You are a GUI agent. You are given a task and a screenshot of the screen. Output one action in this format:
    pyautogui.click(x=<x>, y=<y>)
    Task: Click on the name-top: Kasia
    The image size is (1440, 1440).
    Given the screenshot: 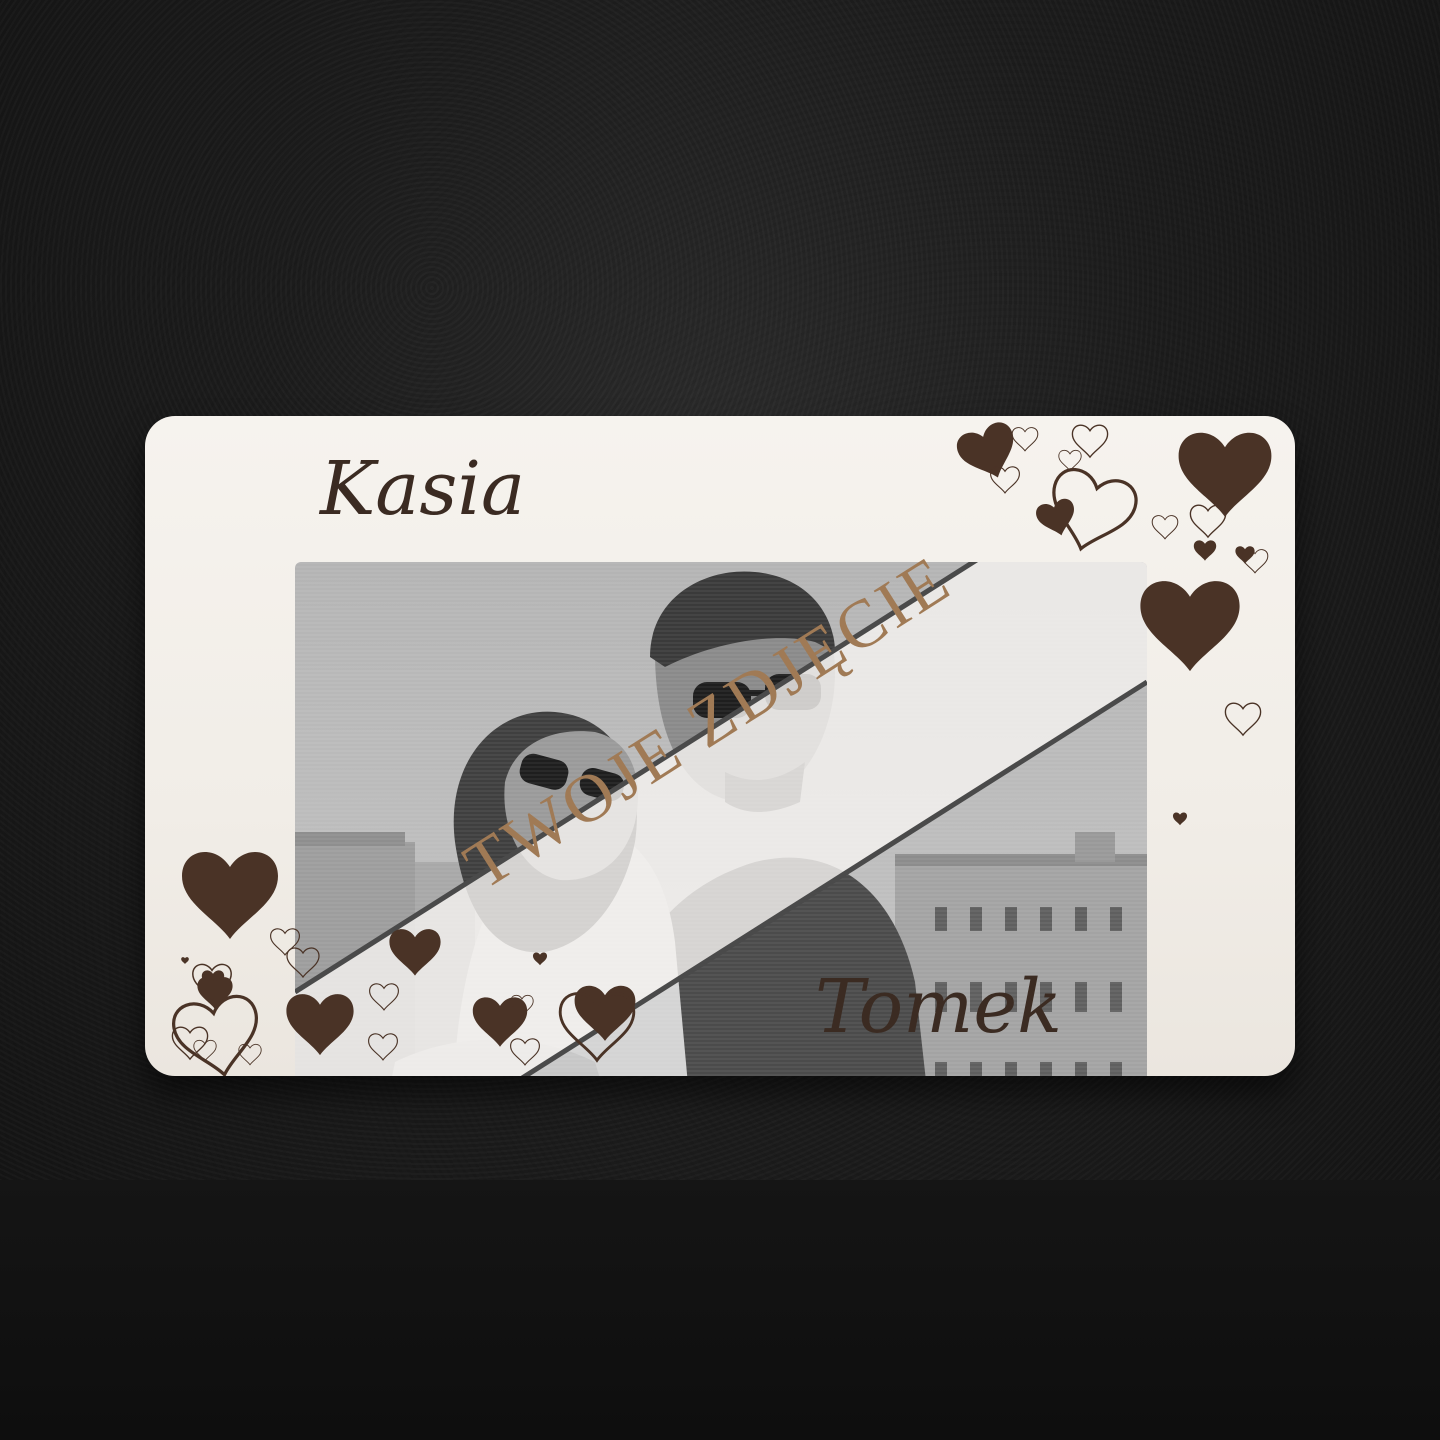 What is the action you would take?
    pyautogui.click(x=423, y=489)
    